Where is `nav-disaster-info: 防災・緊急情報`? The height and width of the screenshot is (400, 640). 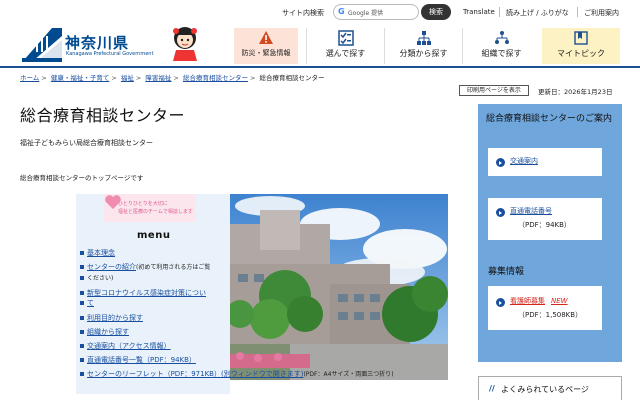 nav-disaster-info: 防災・緊急情報 is located at coordinates (266, 46).